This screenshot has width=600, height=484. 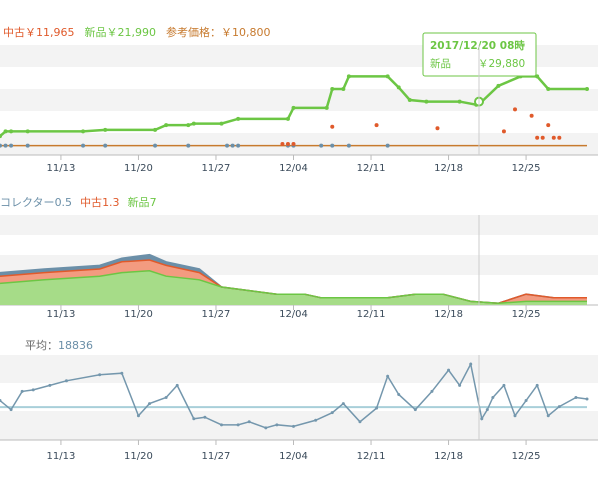 What do you see at coordinates (78, 202) in the screenshot?
I see `svg-text:コレクター0.5中古1.3新品7: コレクター0.5 中古1.3 新品7` at bounding box center [78, 202].